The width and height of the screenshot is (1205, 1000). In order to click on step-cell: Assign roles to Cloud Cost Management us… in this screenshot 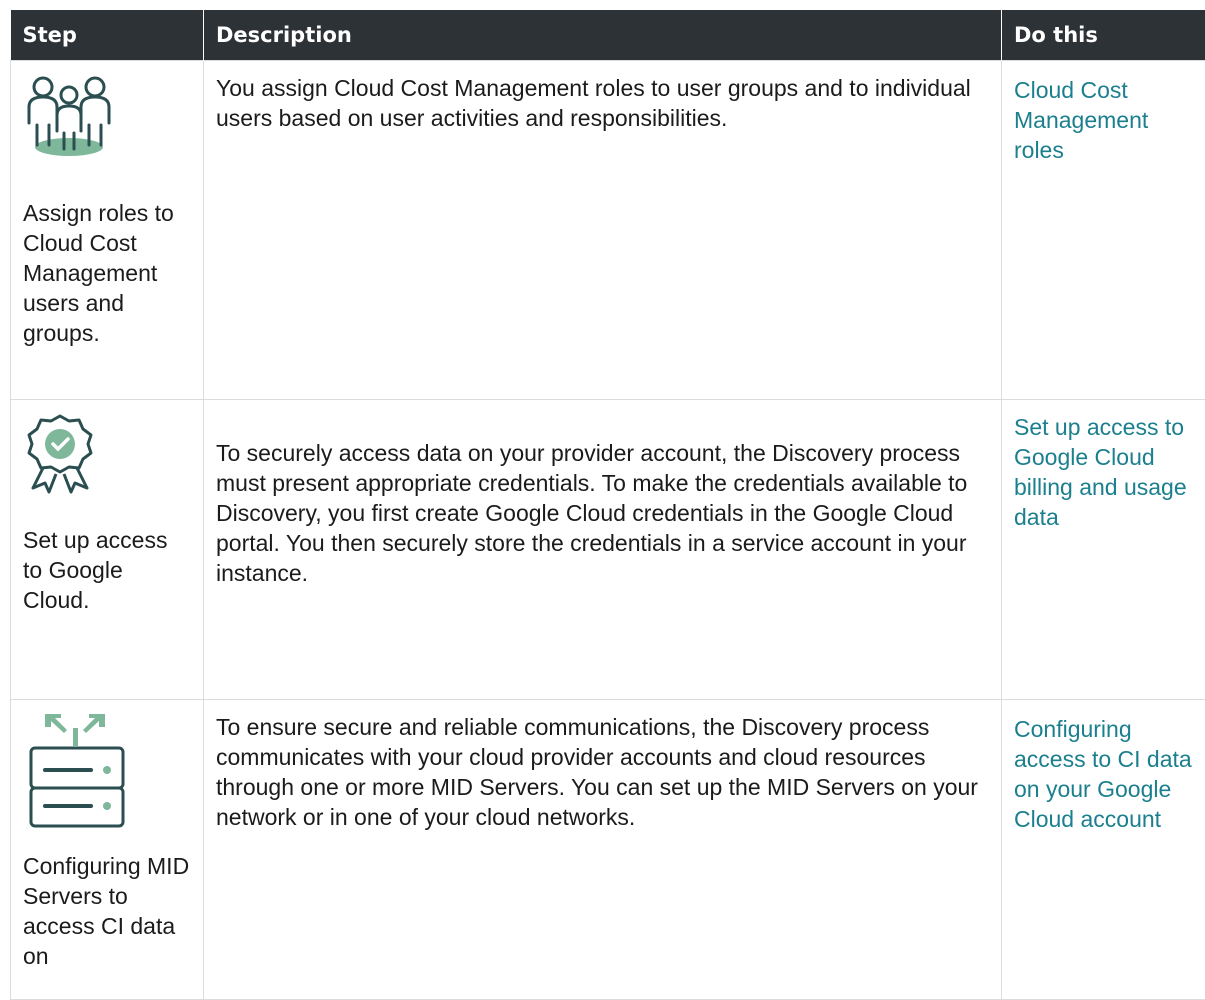, I will do `click(107, 229)`.